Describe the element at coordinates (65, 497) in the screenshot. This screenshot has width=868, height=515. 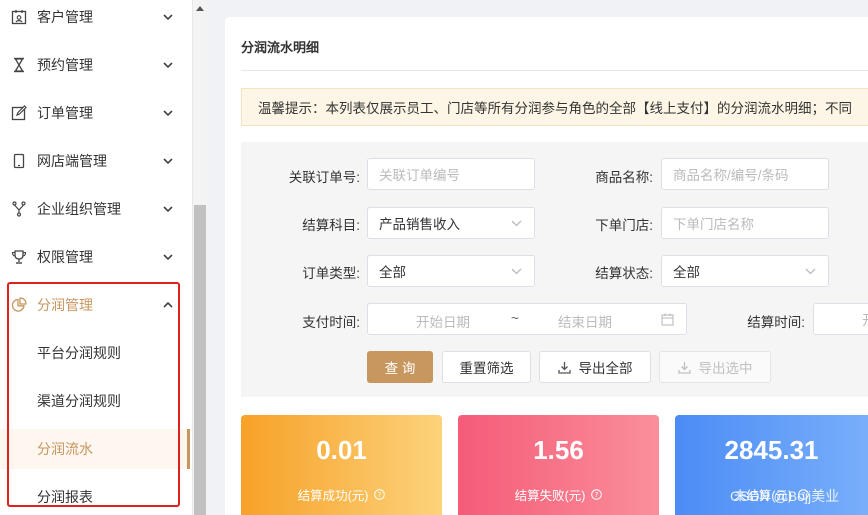
I see `subitem-label: 分润报表` at that location.